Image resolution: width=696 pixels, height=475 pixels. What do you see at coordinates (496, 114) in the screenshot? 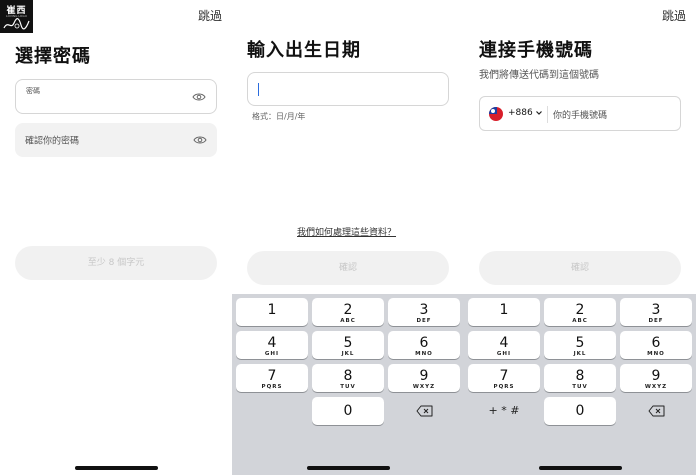
I see `taiwan-flag-icon` at bounding box center [496, 114].